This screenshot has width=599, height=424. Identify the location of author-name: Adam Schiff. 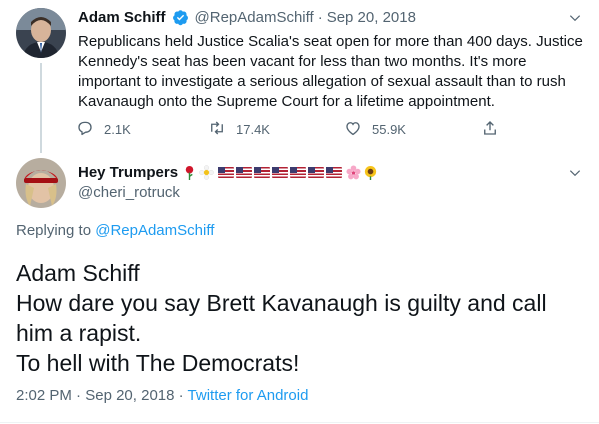
(122, 17).